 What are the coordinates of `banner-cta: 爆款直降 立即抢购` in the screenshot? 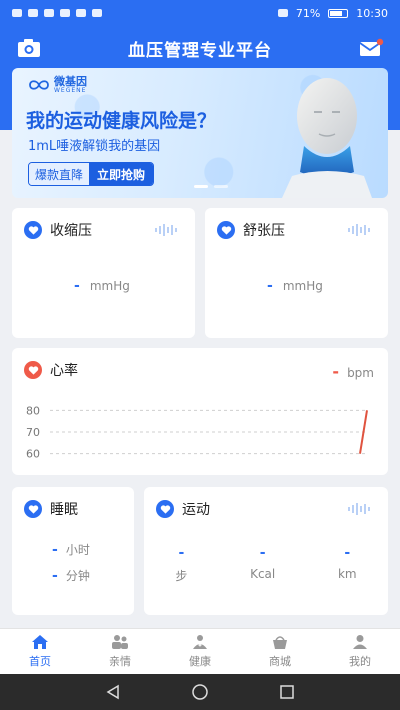 It's located at (91, 174).